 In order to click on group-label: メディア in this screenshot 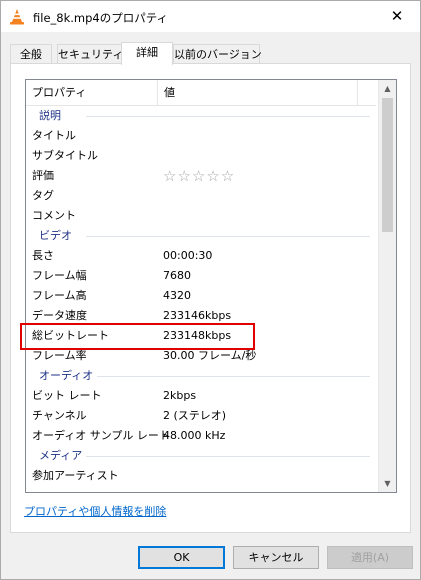, I will do `click(63, 456)`.